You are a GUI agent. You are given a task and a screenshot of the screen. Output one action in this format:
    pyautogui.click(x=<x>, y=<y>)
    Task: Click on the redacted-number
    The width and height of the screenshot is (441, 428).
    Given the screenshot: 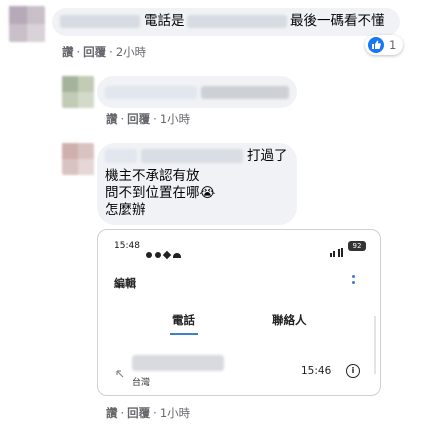 What is the action you would take?
    pyautogui.click(x=178, y=363)
    